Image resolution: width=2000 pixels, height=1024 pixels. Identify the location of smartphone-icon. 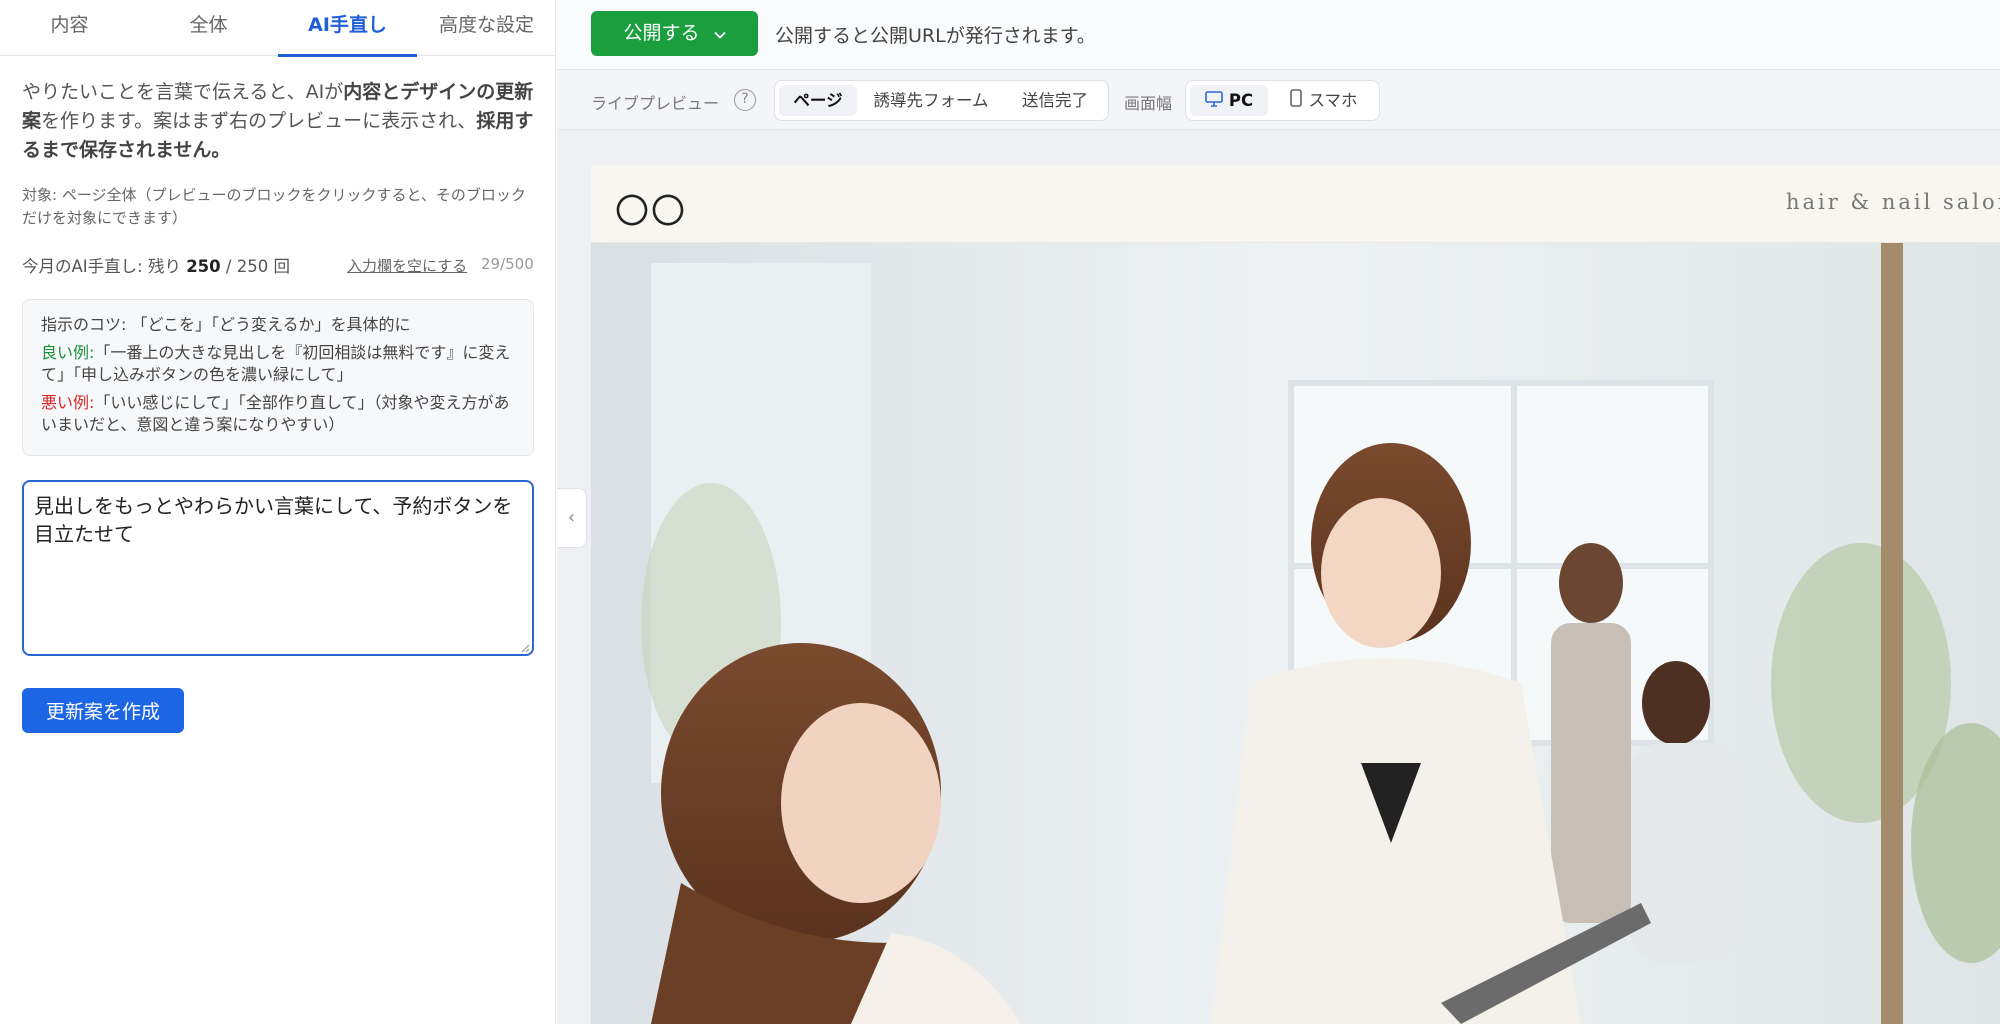
(1296, 101).